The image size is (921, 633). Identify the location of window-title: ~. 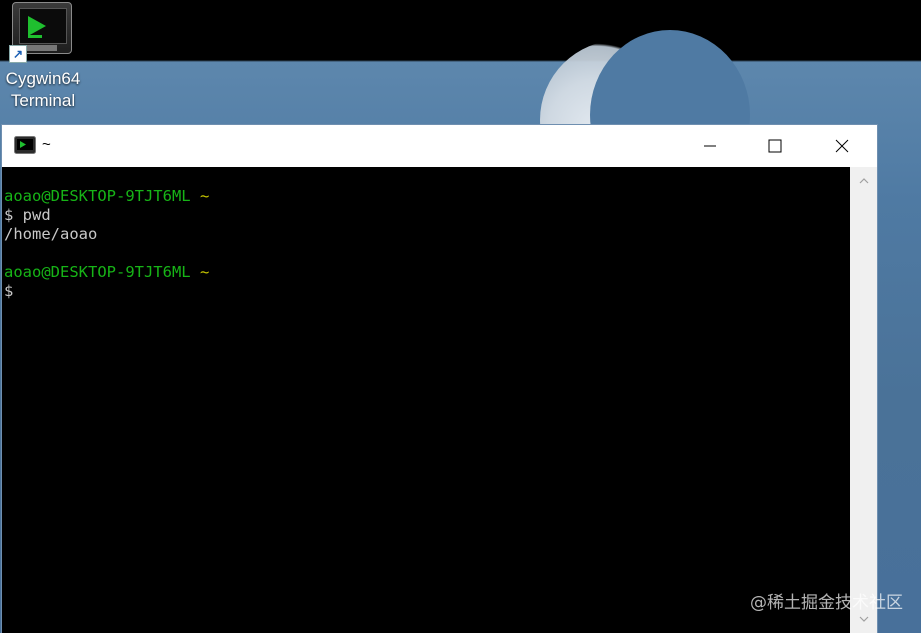
(46, 144).